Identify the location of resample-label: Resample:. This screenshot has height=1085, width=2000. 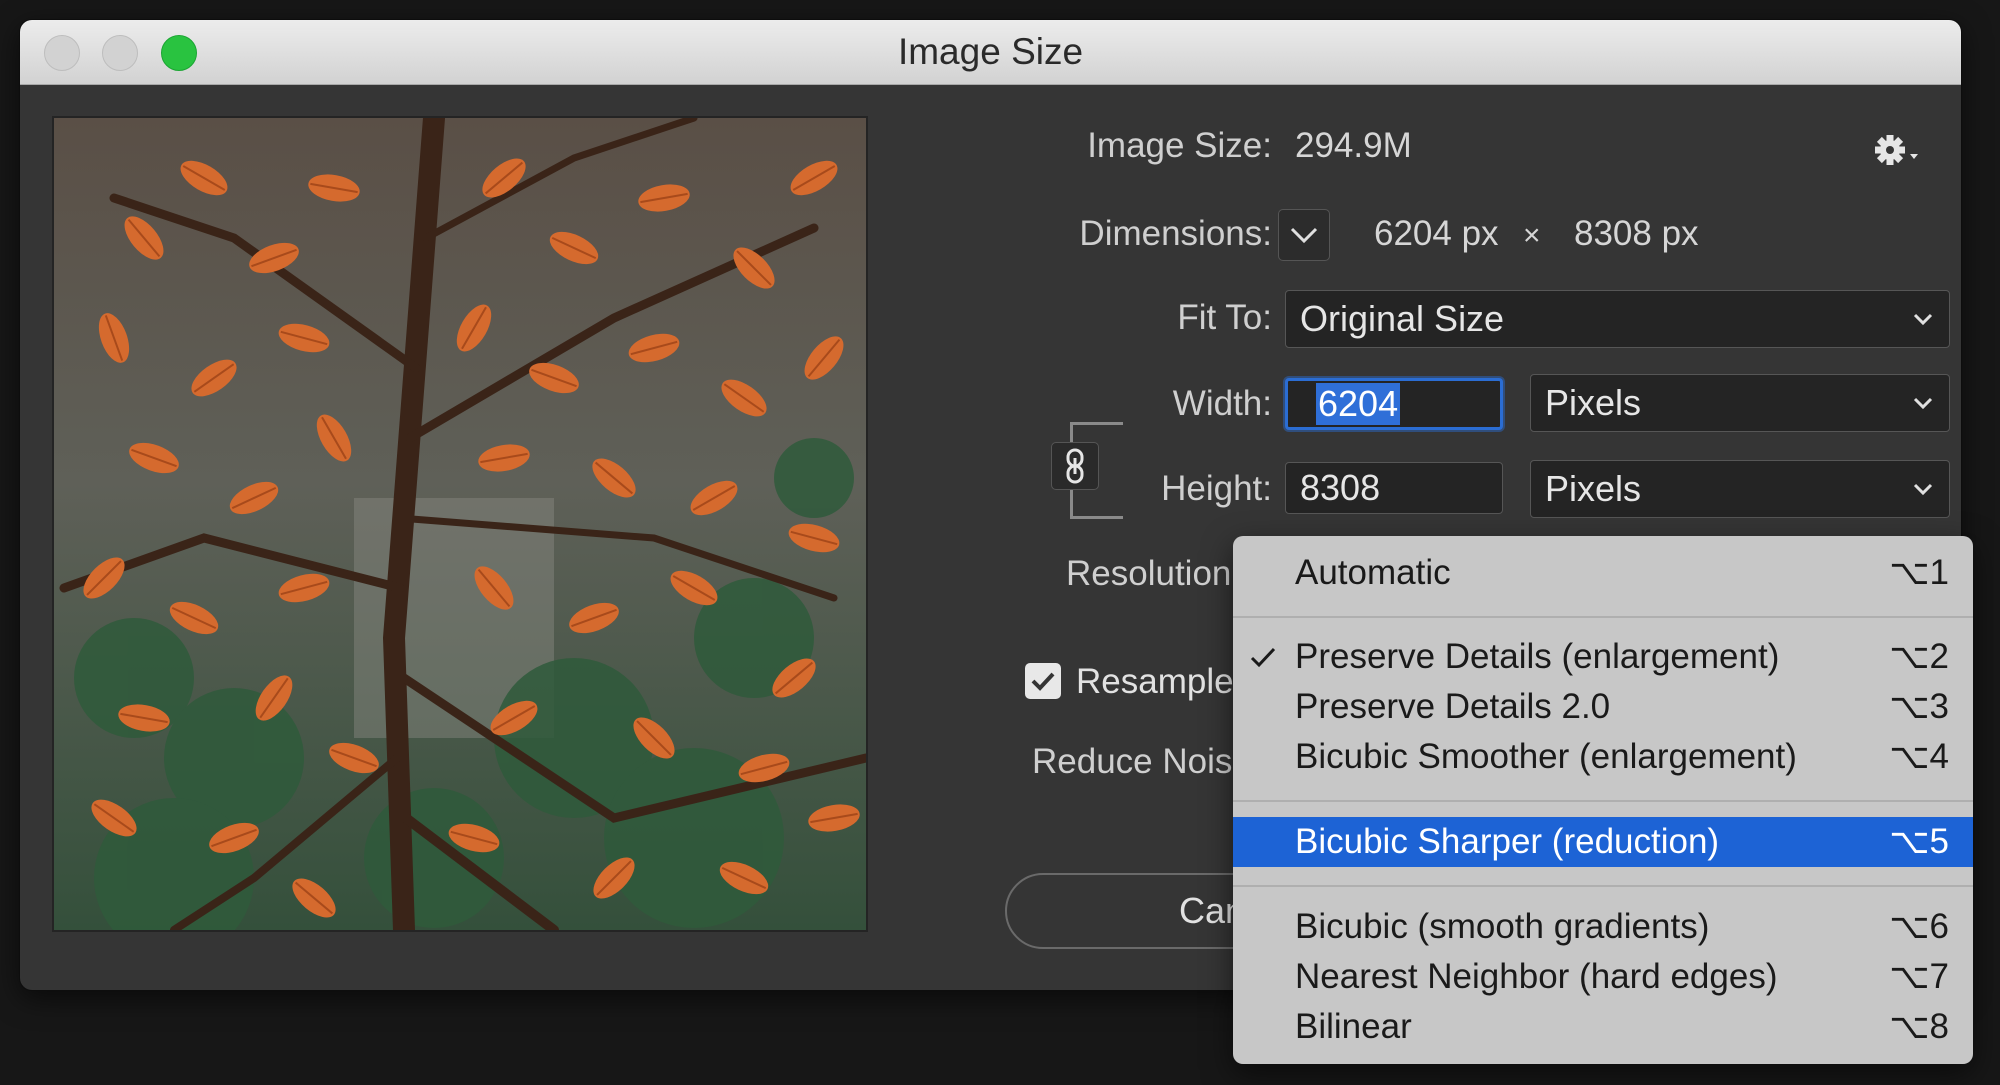
(1160, 681).